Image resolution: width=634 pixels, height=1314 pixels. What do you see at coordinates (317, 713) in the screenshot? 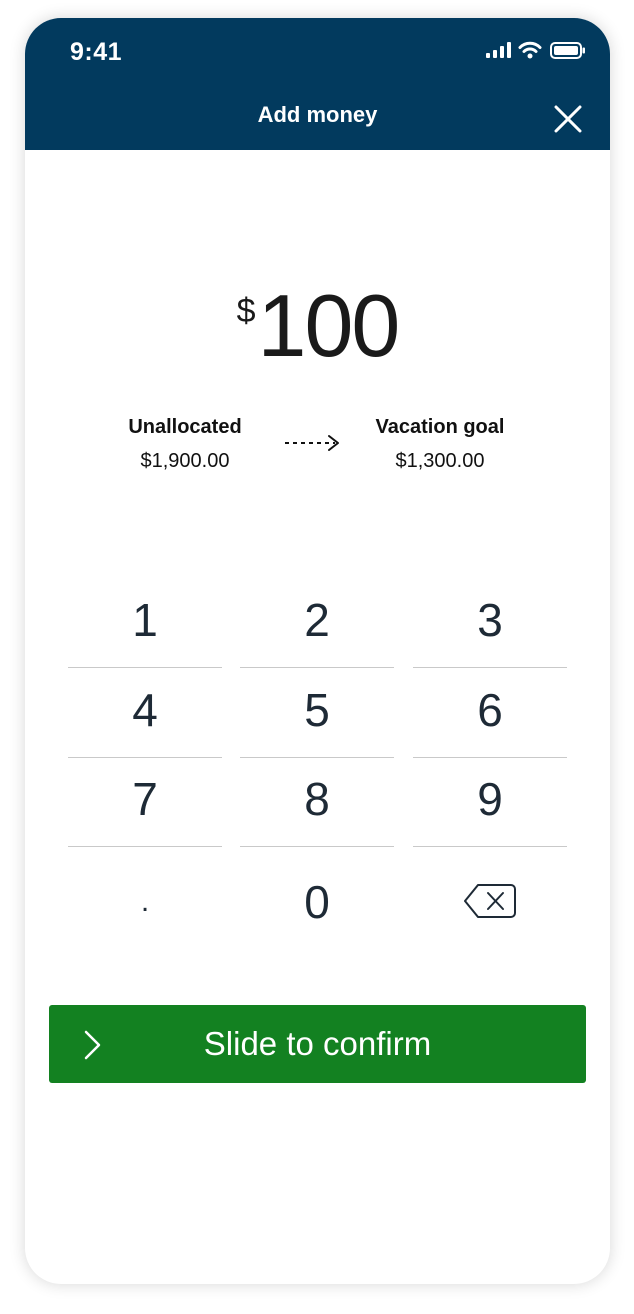
I see `key-5: 5` at bounding box center [317, 713].